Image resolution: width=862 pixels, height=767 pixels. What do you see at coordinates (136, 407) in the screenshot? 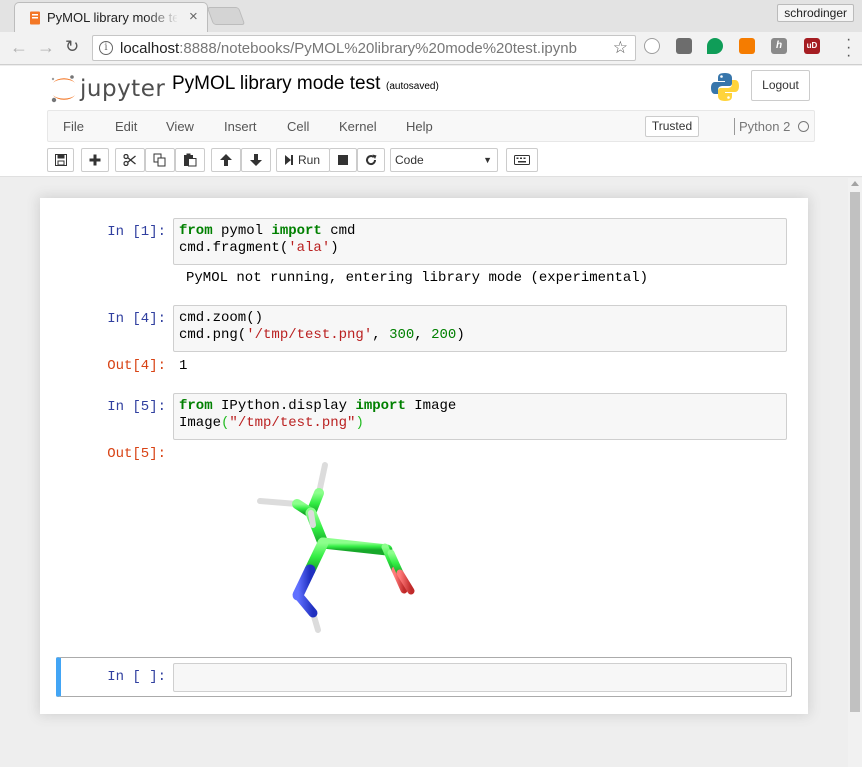
I see `input-prompt: In [5]:` at bounding box center [136, 407].